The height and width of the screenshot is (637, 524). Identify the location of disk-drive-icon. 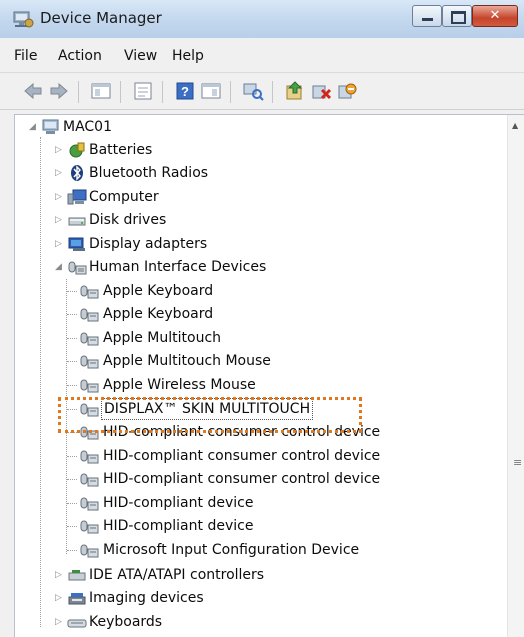
(77, 220).